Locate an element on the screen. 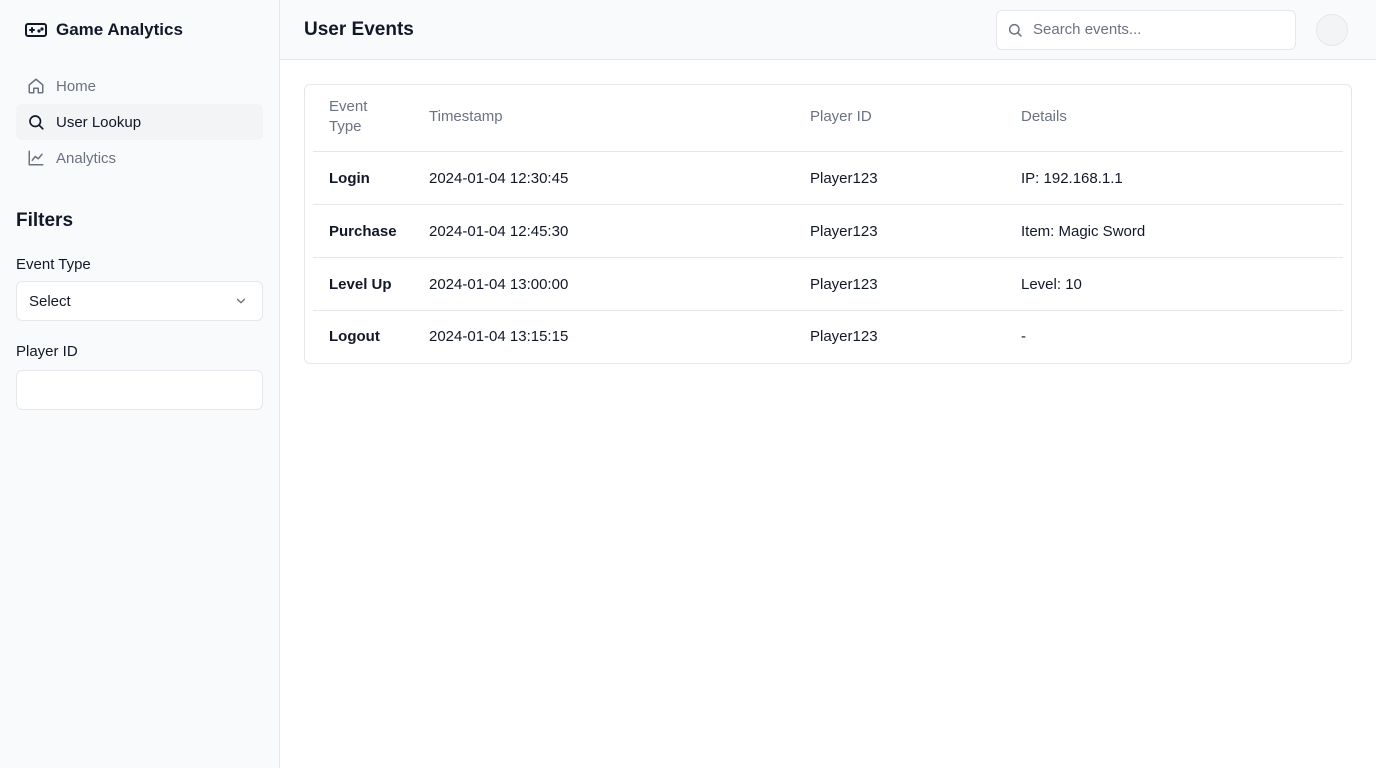 The width and height of the screenshot is (1376, 768). table-header-row: Event Type Timestamp Player ID Details is located at coordinates (828, 118).